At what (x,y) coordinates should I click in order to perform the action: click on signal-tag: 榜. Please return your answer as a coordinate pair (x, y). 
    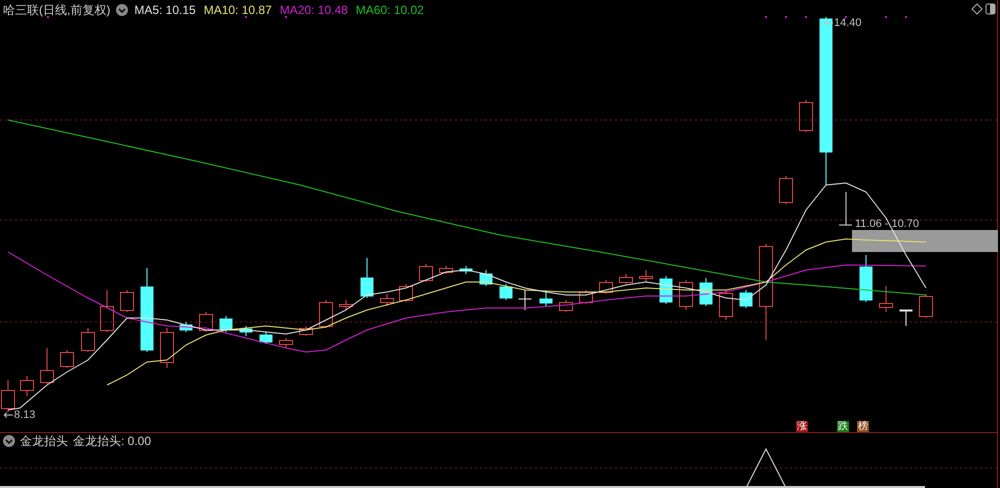
    Looking at the image, I should click on (863, 426).